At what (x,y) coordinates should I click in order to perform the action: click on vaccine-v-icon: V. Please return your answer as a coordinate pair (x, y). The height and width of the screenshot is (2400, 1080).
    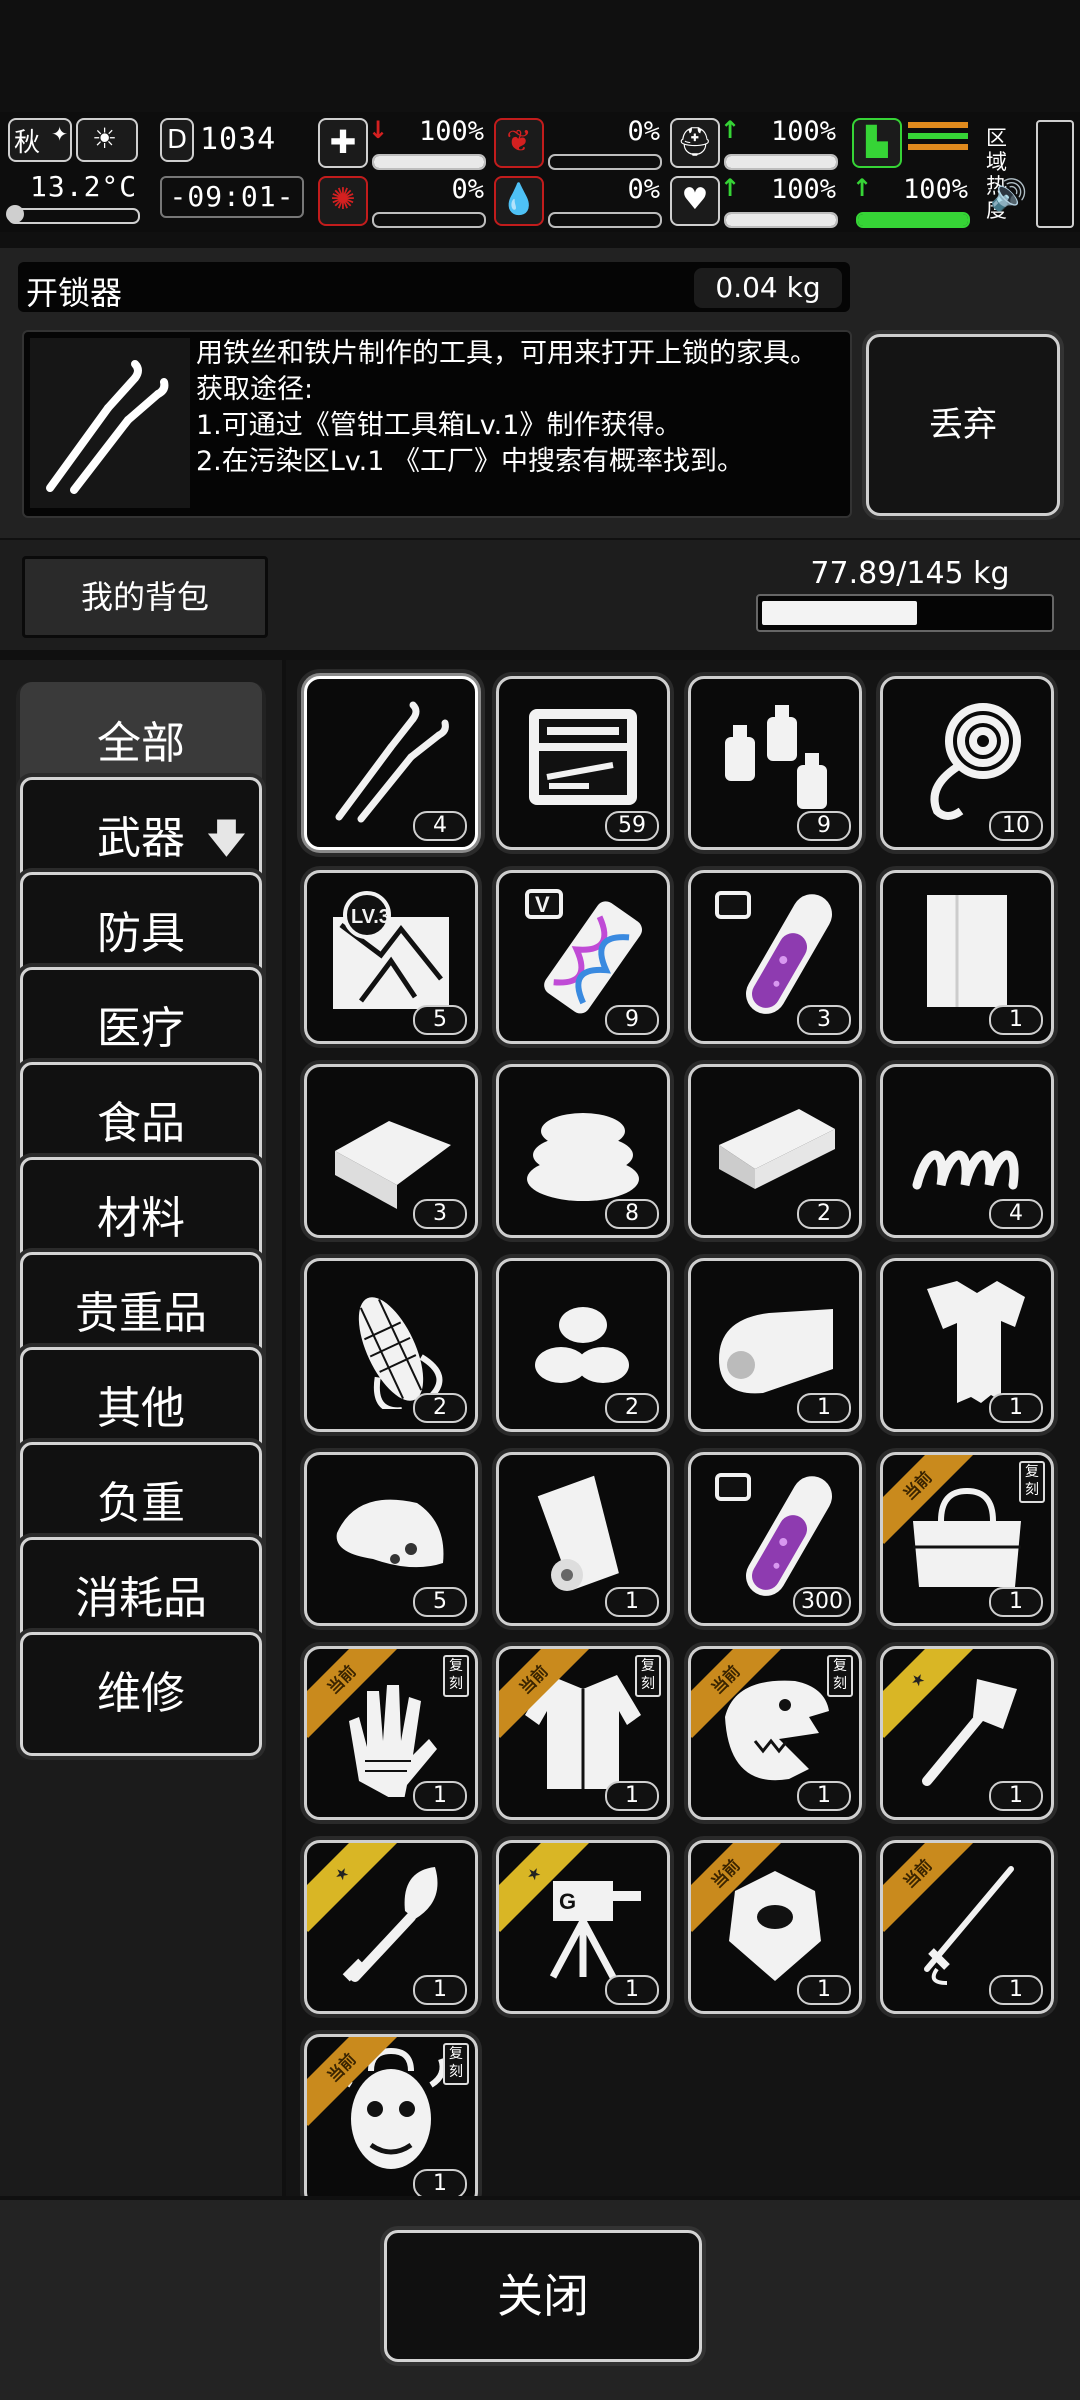
    Looking at the image, I should click on (583, 951).